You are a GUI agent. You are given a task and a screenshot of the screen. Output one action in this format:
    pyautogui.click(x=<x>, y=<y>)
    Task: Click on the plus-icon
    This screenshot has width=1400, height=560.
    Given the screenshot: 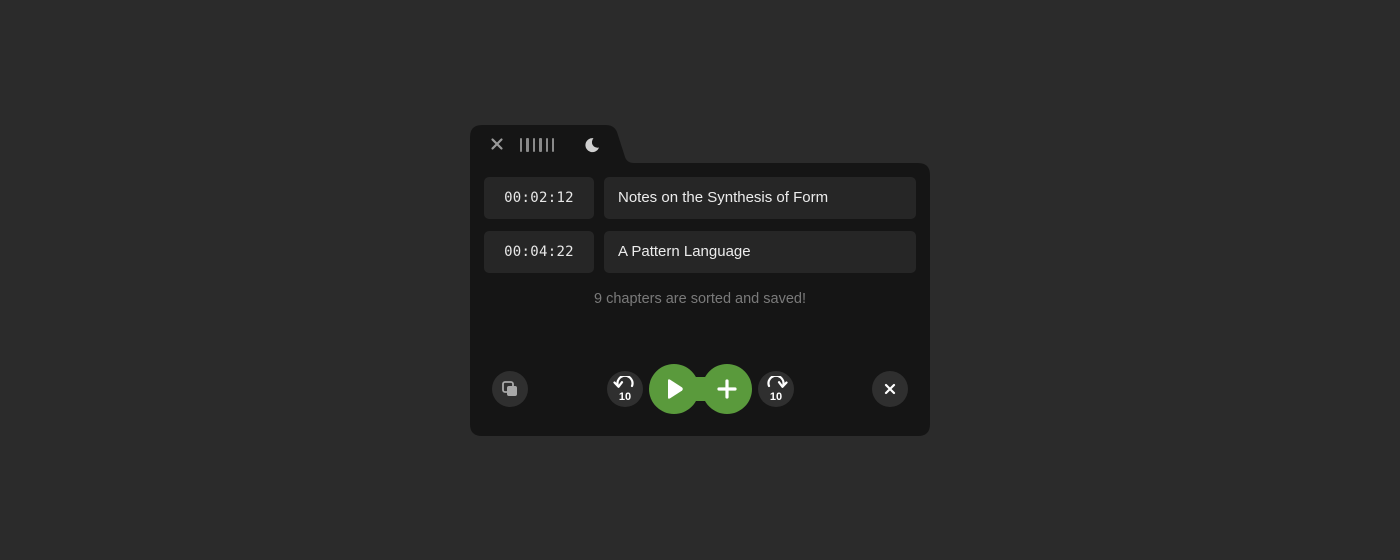 What is the action you would take?
    pyautogui.click(x=727, y=389)
    